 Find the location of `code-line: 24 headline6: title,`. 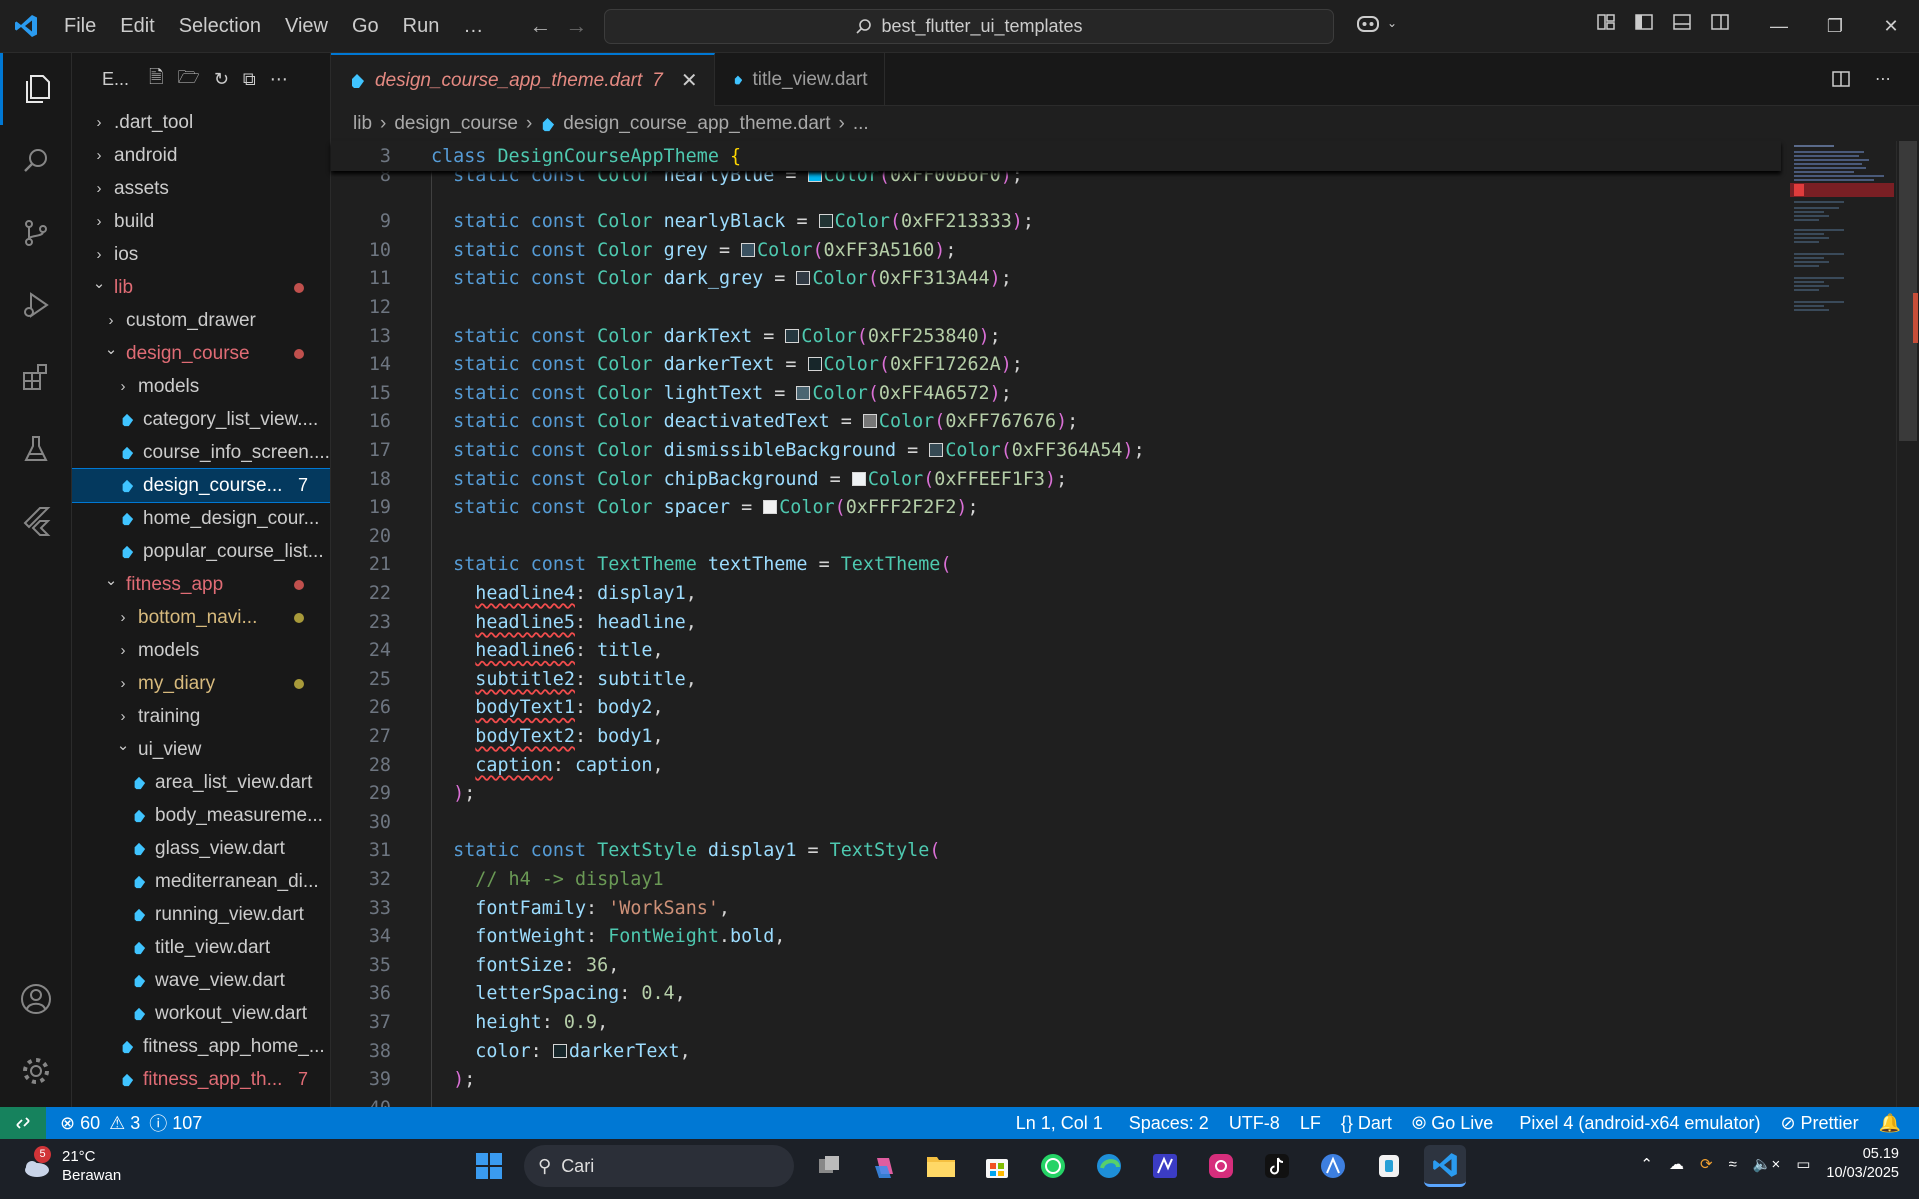

code-line: 24 headline6: title, is located at coordinates (1056, 651).